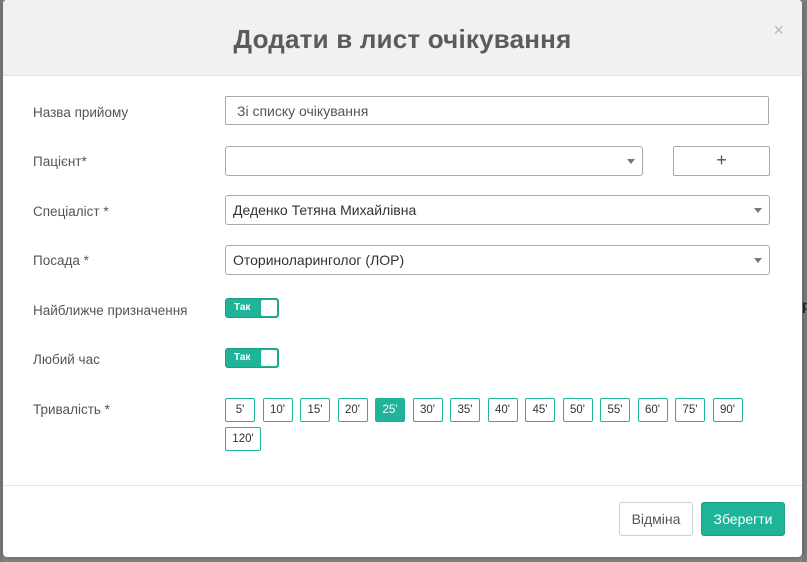 This screenshot has height=562, width=807. I want to click on position-value: Оториноларинголог (ЛОР), so click(319, 260).